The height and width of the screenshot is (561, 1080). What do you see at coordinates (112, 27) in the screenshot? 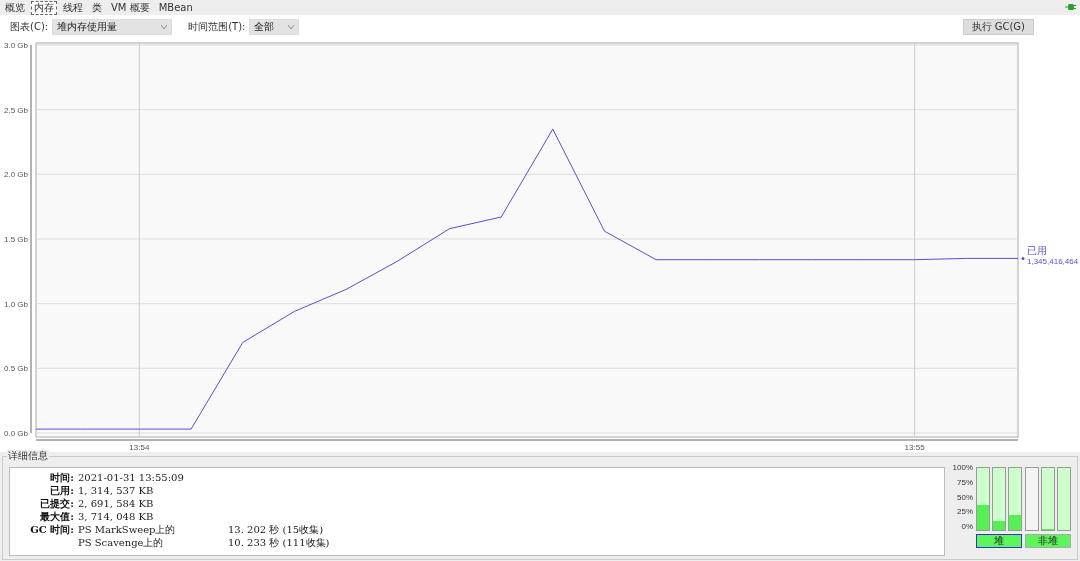
I see `chart-select: 堆内存使用量` at bounding box center [112, 27].